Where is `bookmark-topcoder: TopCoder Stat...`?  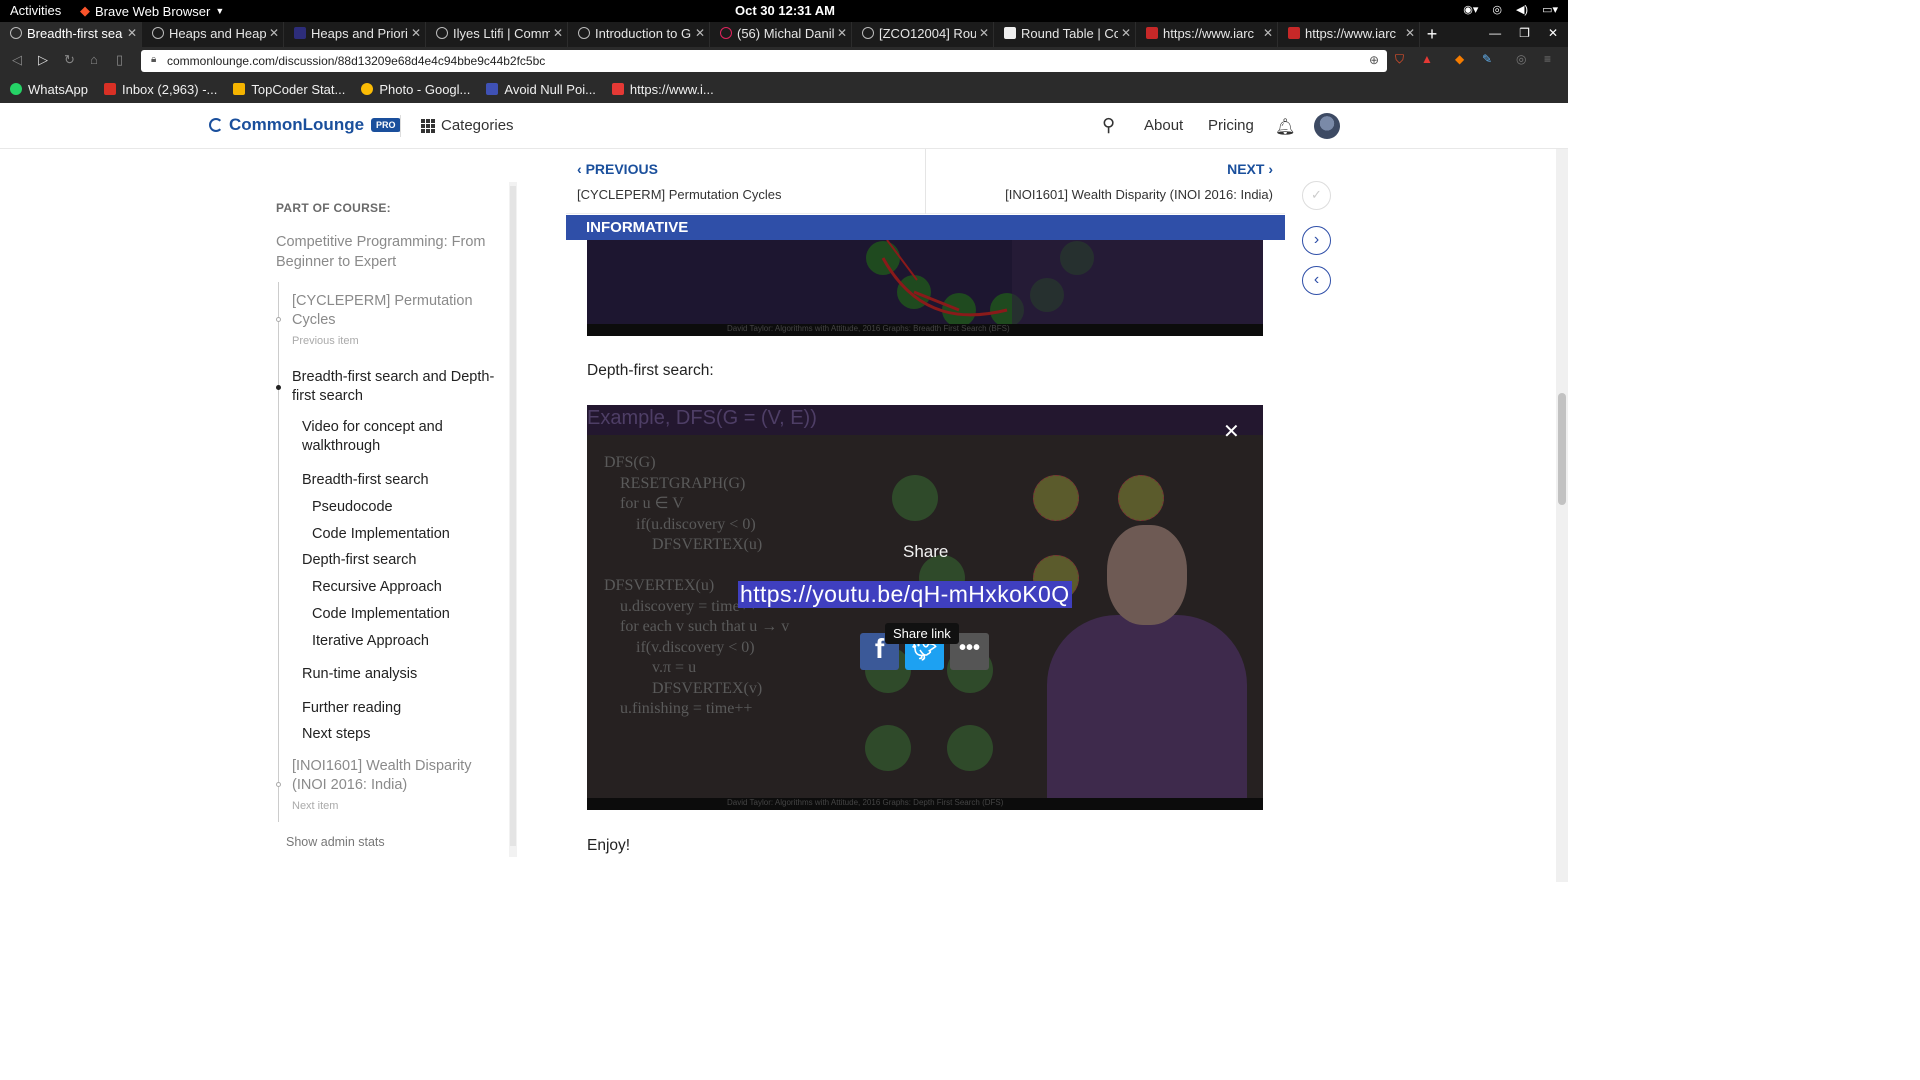 bookmark-topcoder: TopCoder Stat... is located at coordinates (289, 89).